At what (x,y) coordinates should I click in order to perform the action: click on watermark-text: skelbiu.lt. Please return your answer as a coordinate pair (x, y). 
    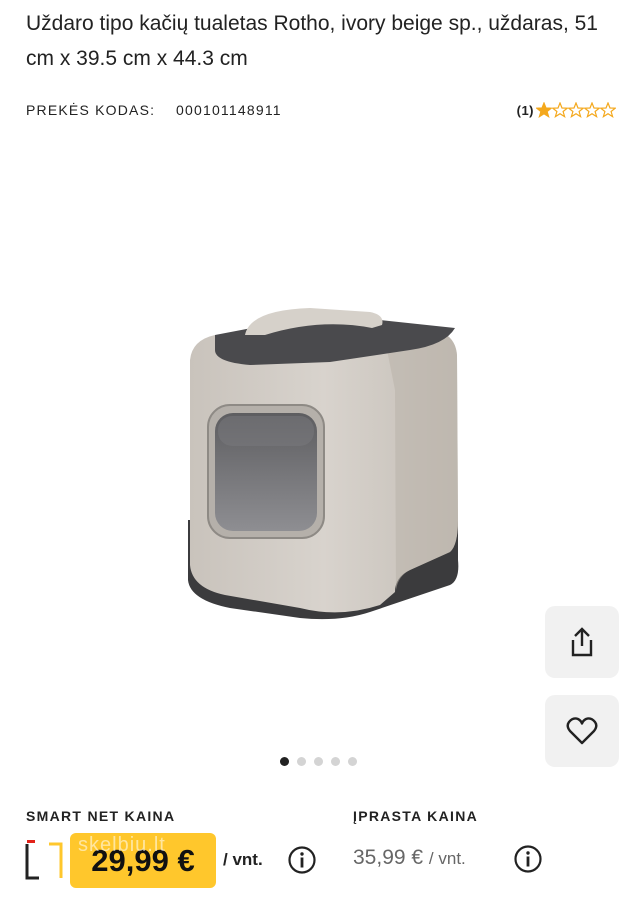
    Looking at the image, I should click on (122, 845).